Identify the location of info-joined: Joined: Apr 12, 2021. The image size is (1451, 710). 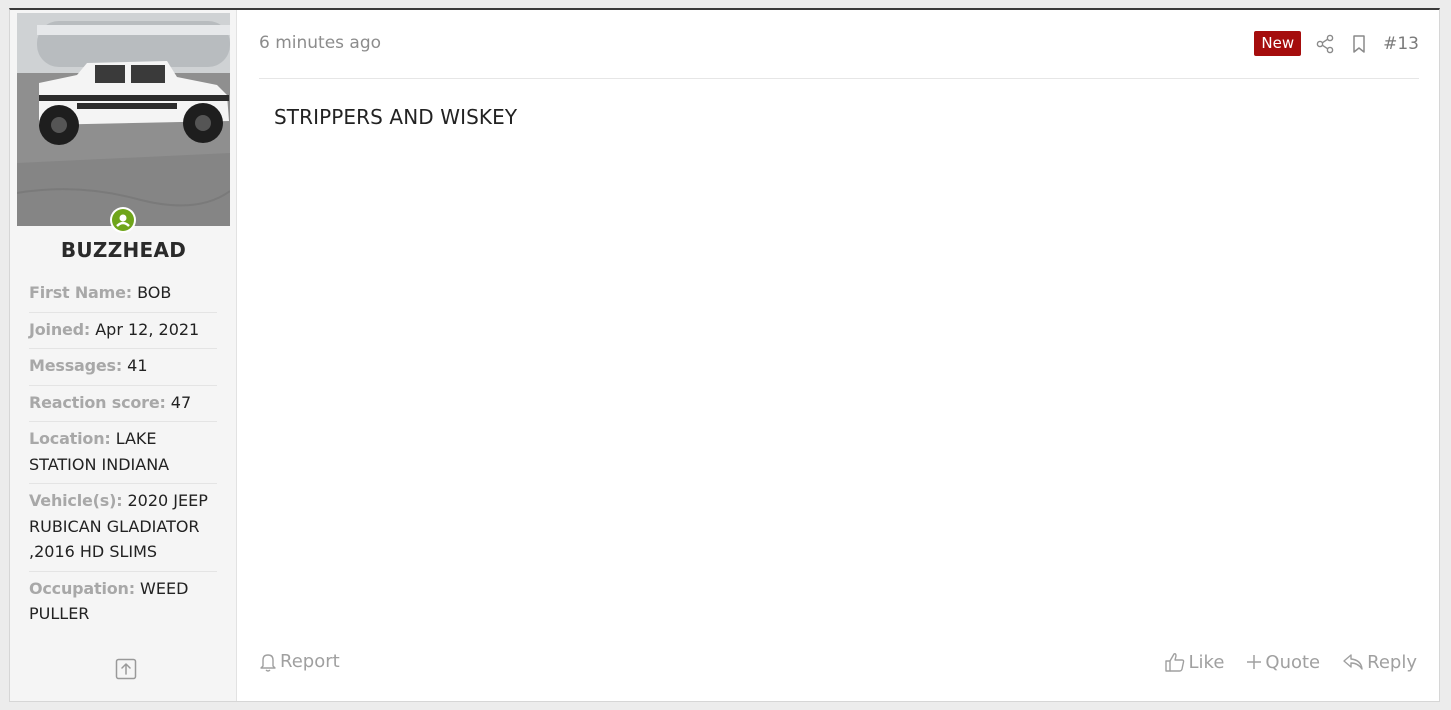
(123, 332).